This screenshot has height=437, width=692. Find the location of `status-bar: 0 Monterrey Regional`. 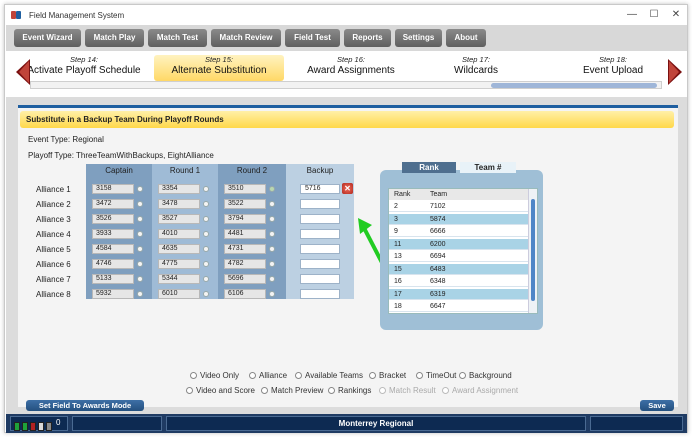

status-bar: 0 Monterrey Regional is located at coordinates (346, 423).